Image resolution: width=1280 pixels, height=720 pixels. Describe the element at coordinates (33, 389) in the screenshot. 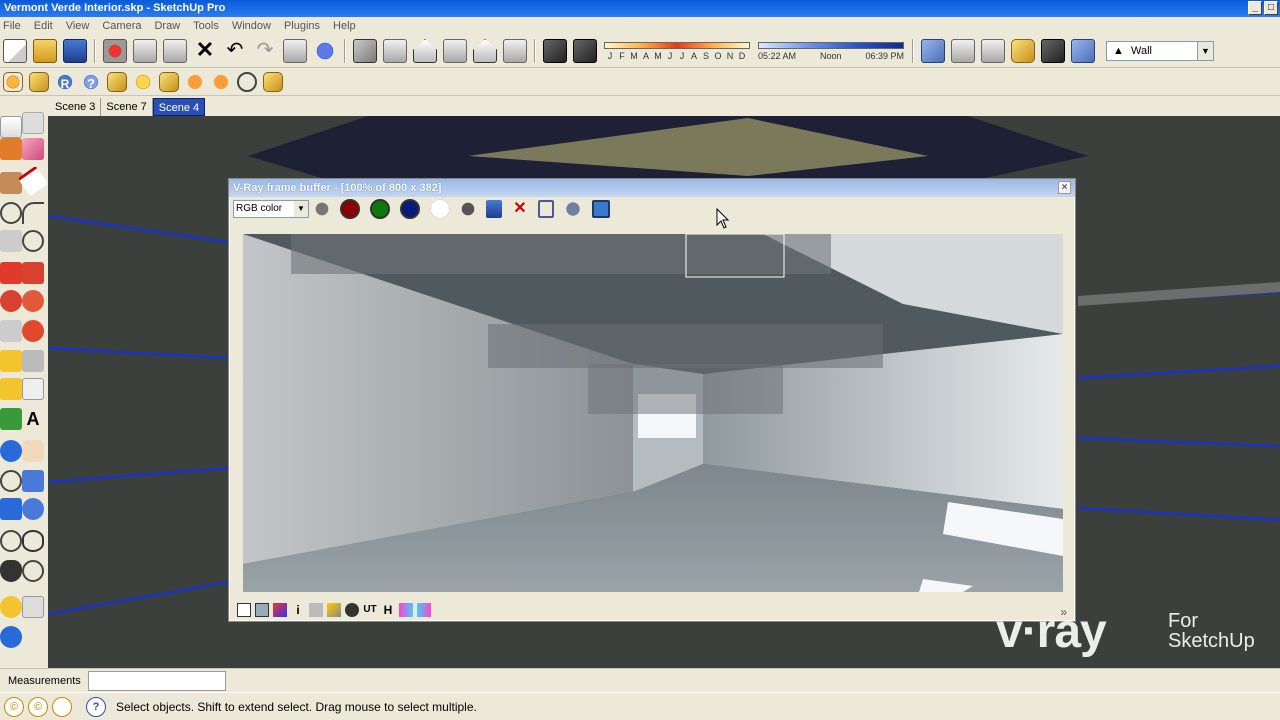

I see `text-icon` at that location.